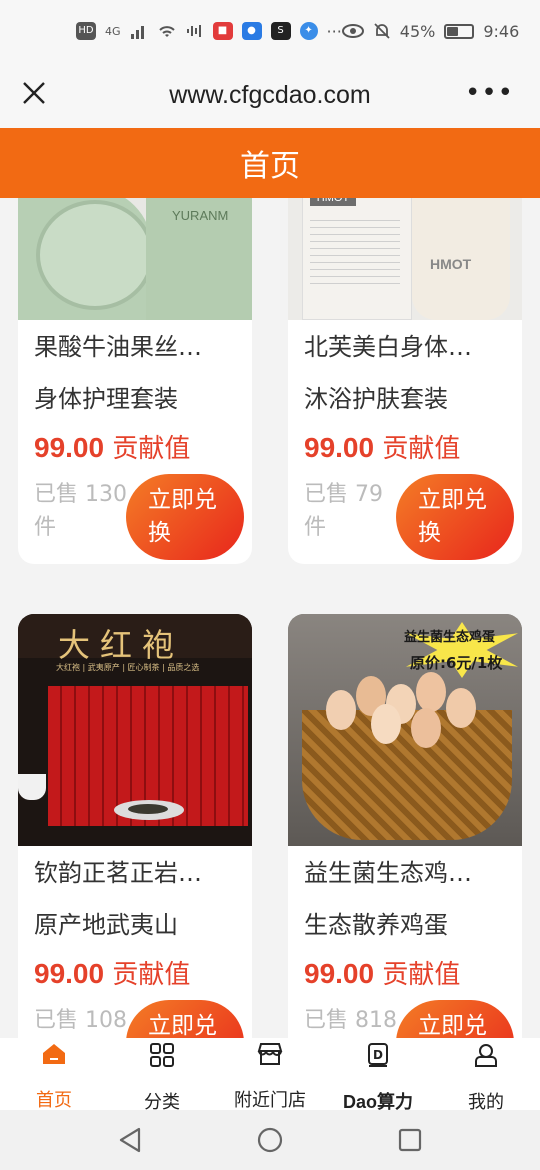 Image resolution: width=540 pixels, height=1170 pixels. Describe the element at coordinates (270, 1054) in the screenshot. I see `store-icon` at that location.